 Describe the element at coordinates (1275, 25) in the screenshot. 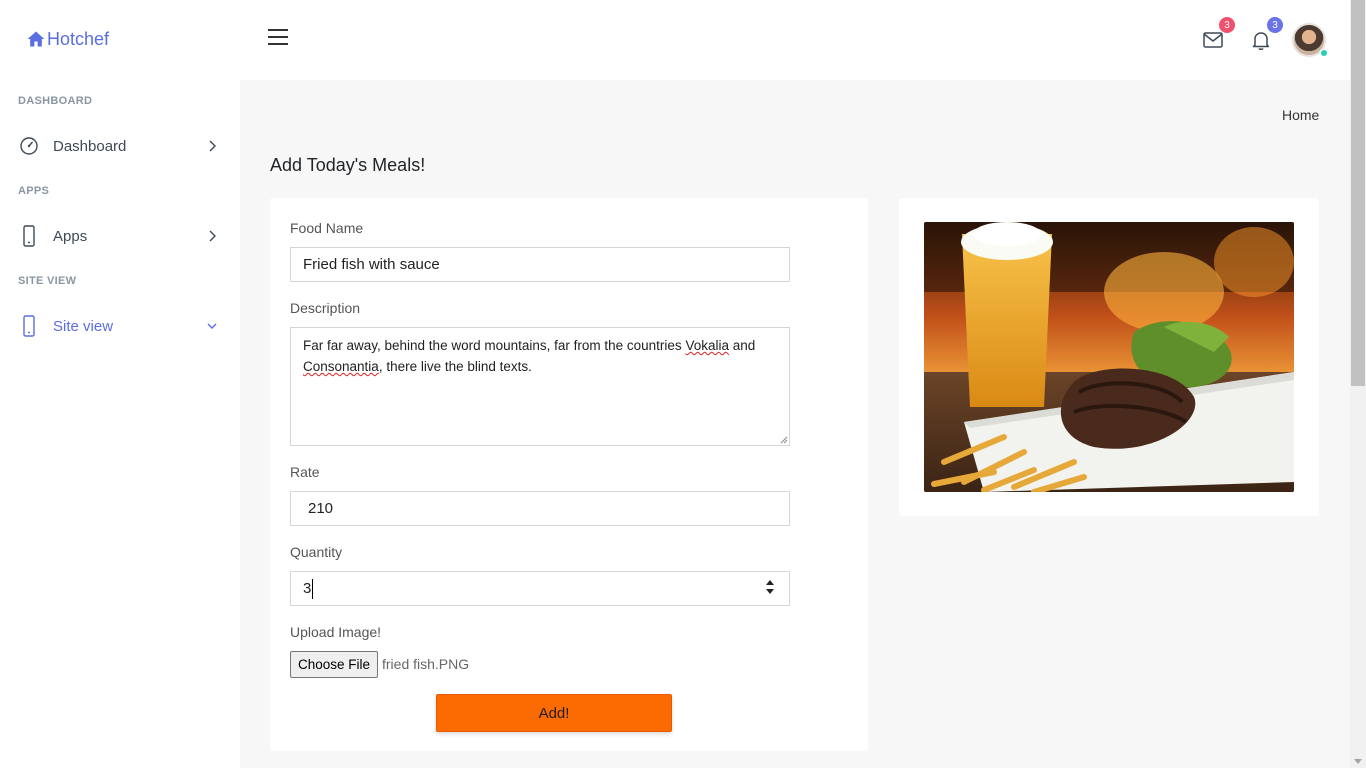

I see `notifications-count-badge: 3` at that location.